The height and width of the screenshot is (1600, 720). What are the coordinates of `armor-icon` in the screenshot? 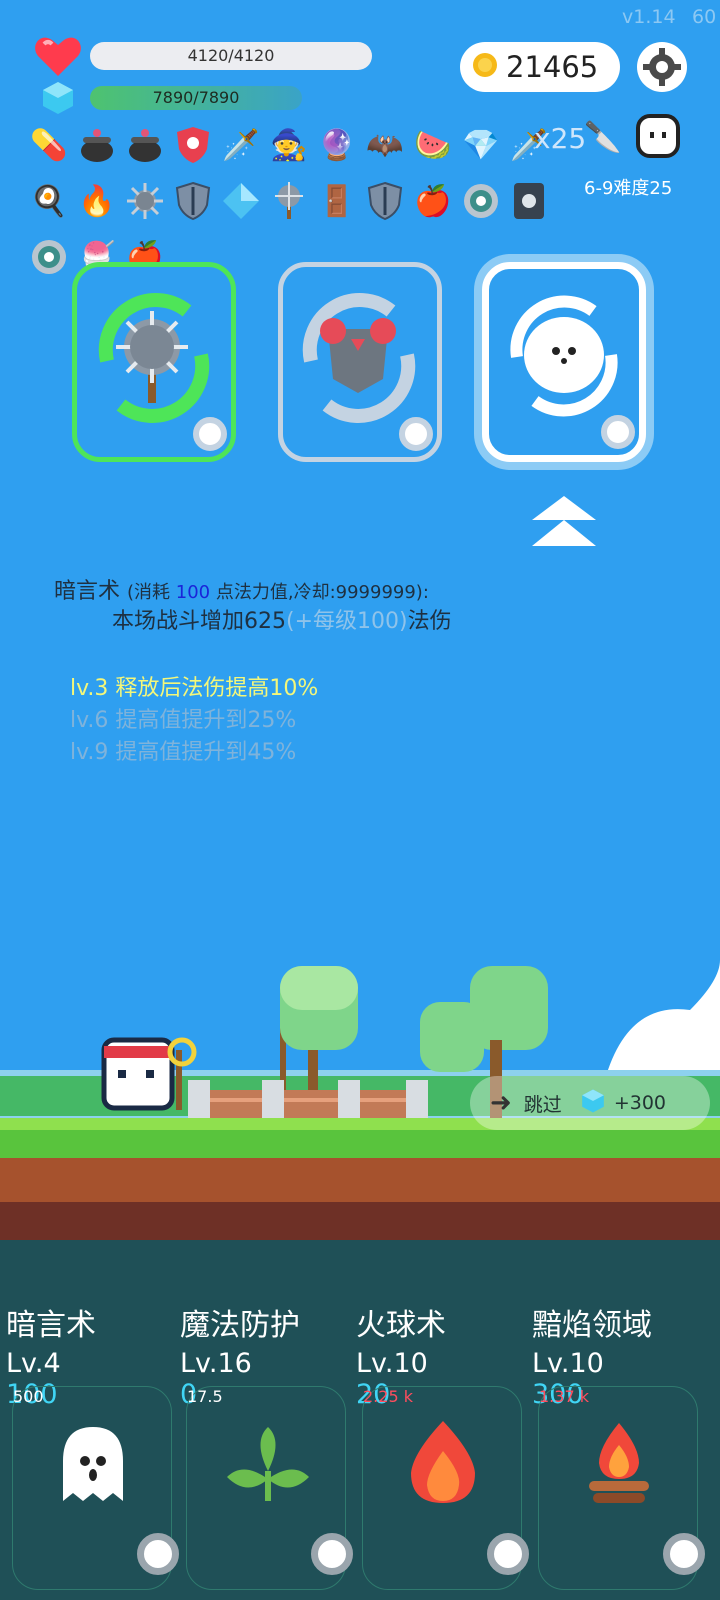 It's located at (359, 358).